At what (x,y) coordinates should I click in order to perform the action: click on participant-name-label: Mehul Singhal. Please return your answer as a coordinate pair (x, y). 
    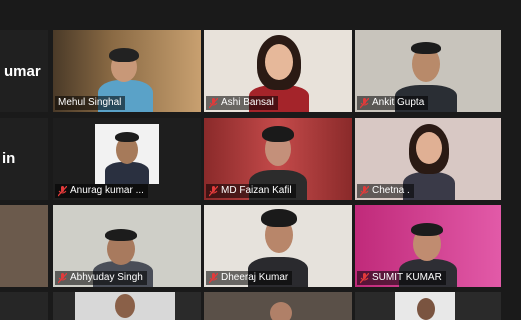
    Looking at the image, I should click on (90, 103).